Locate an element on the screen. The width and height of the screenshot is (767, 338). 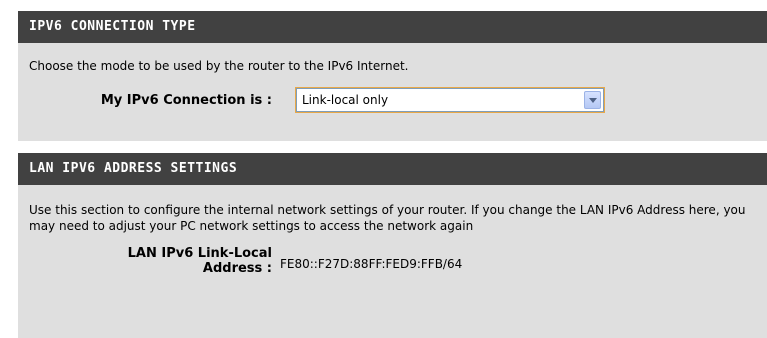
chevron-down-icon is located at coordinates (592, 100).